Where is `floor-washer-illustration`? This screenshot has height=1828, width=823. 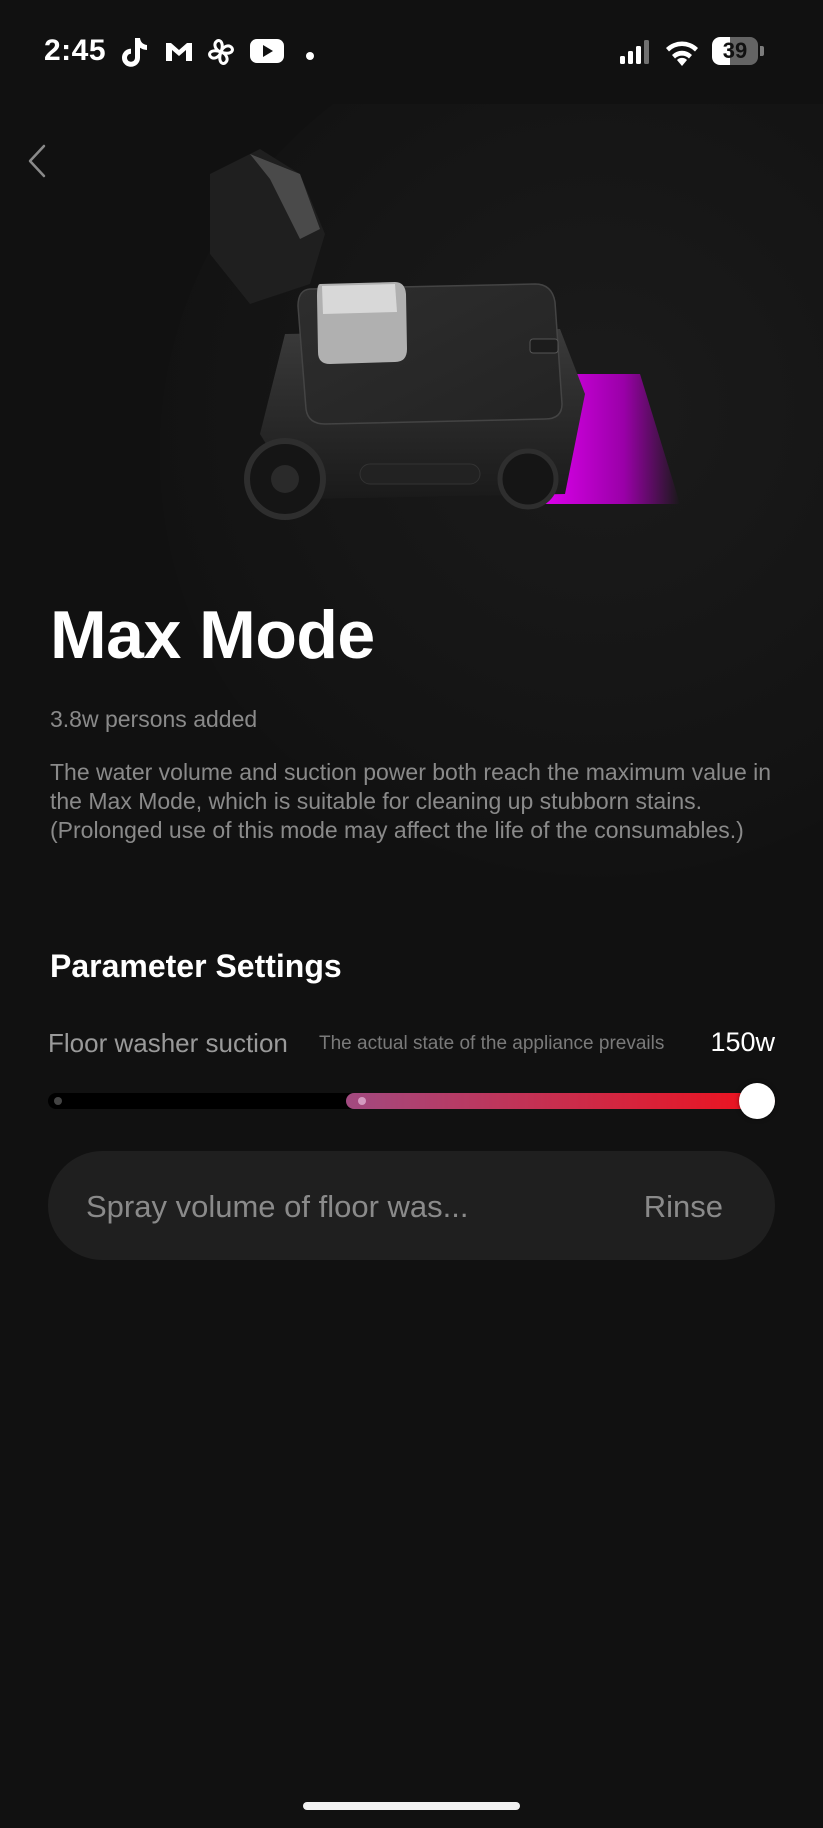 floor-washer-illustration is located at coordinates (445, 334).